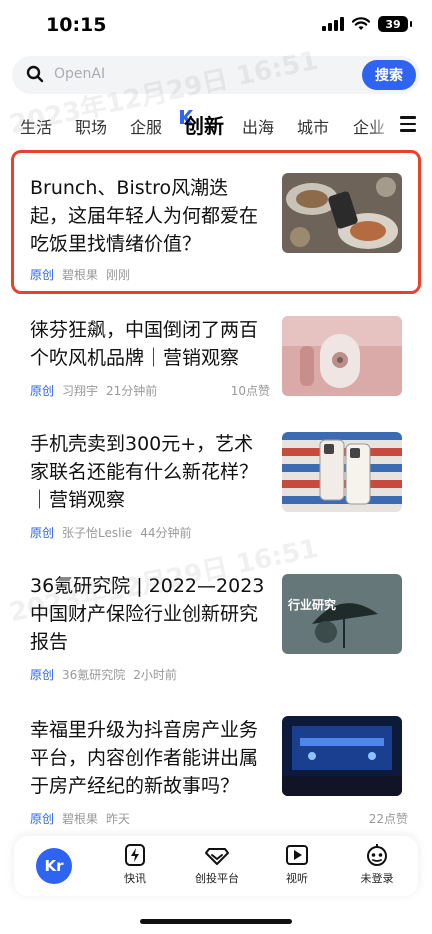 The image size is (432, 934). I want to click on thumbnail-caption: 行业研究, so click(312, 605).